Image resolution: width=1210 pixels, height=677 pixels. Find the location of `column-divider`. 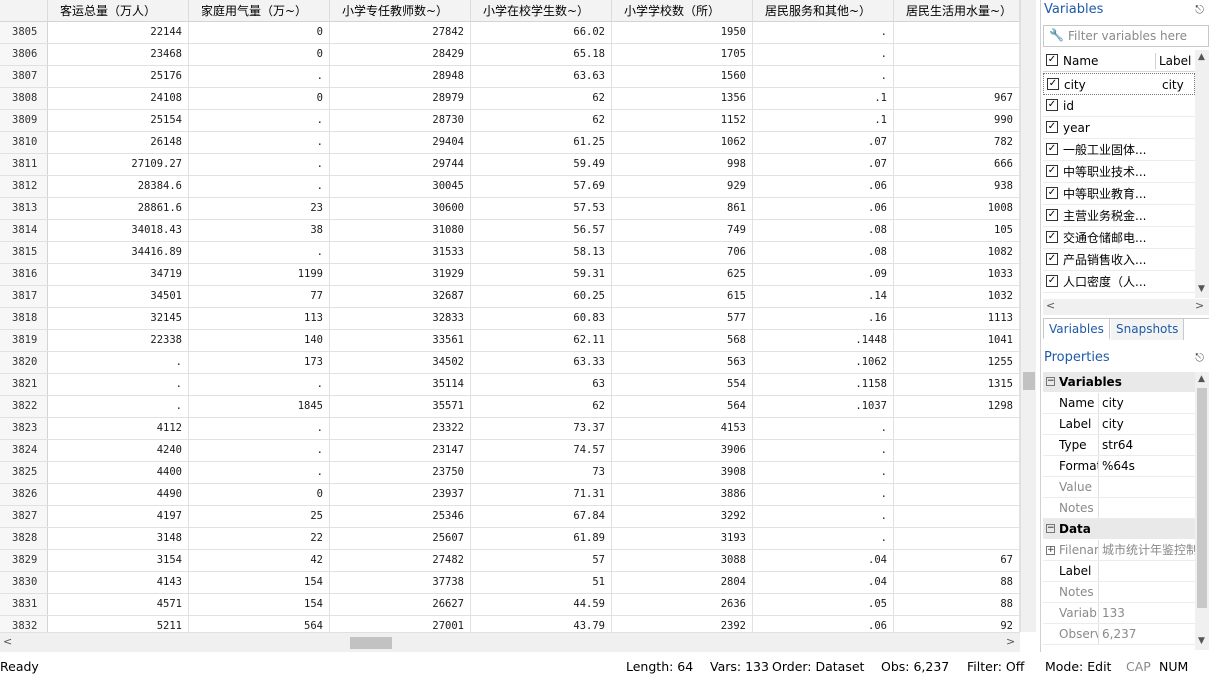

column-divider is located at coordinates (1155, 61).